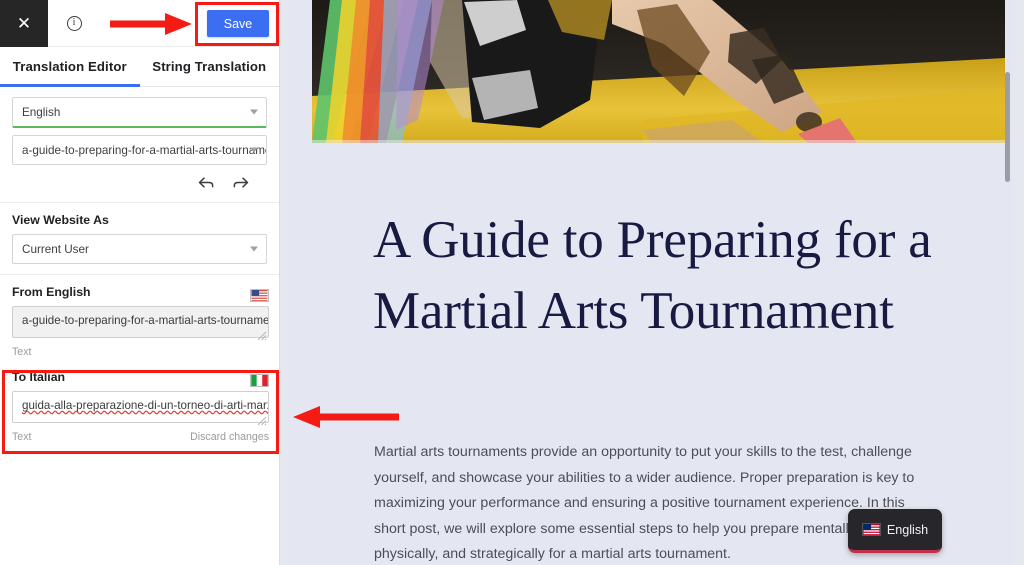  What do you see at coordinates (139, 23) in the screenshot?
I see `sidebar-topbar: ✕ i Save` at bounding box center [139, 23].